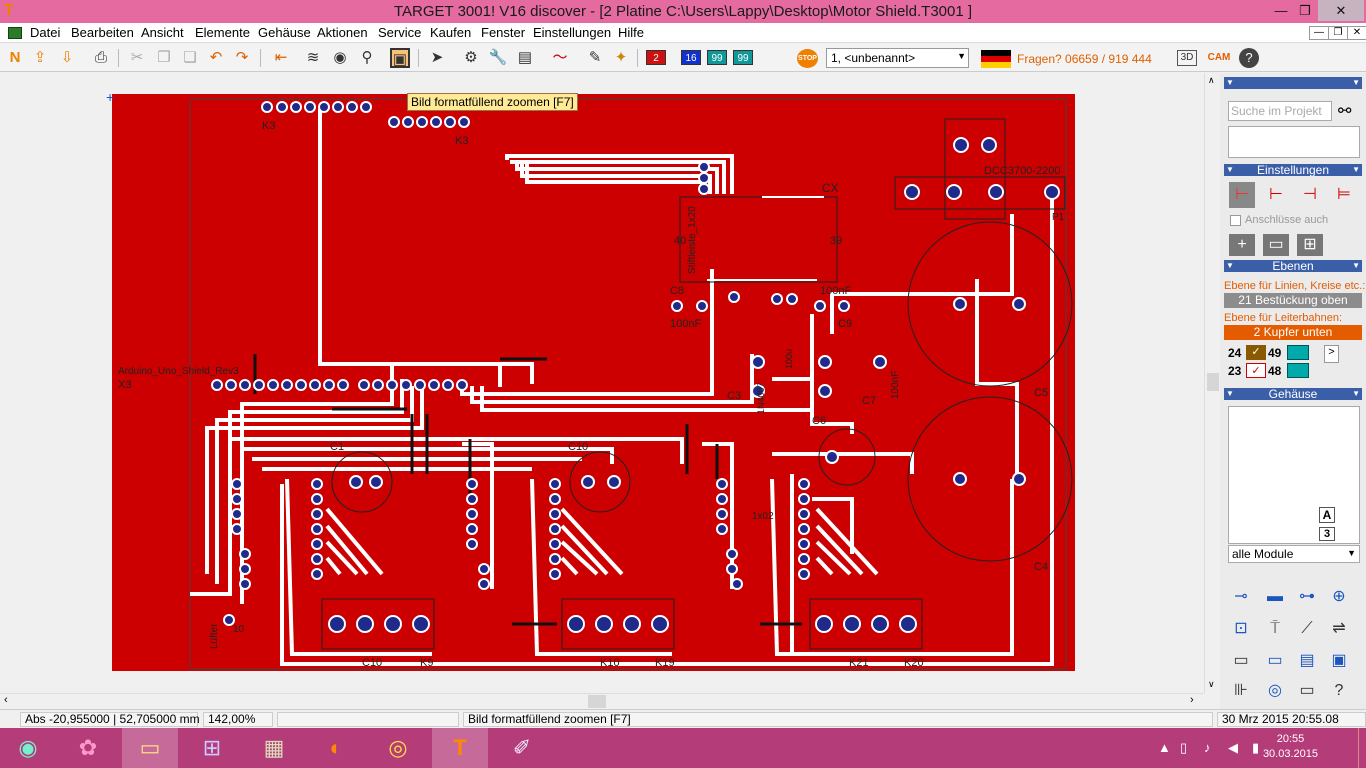  What do you see at coordinates (1339, 597) in the screenshot?
I see `led-icon: ⊕` at bounding box center [1339, 597].